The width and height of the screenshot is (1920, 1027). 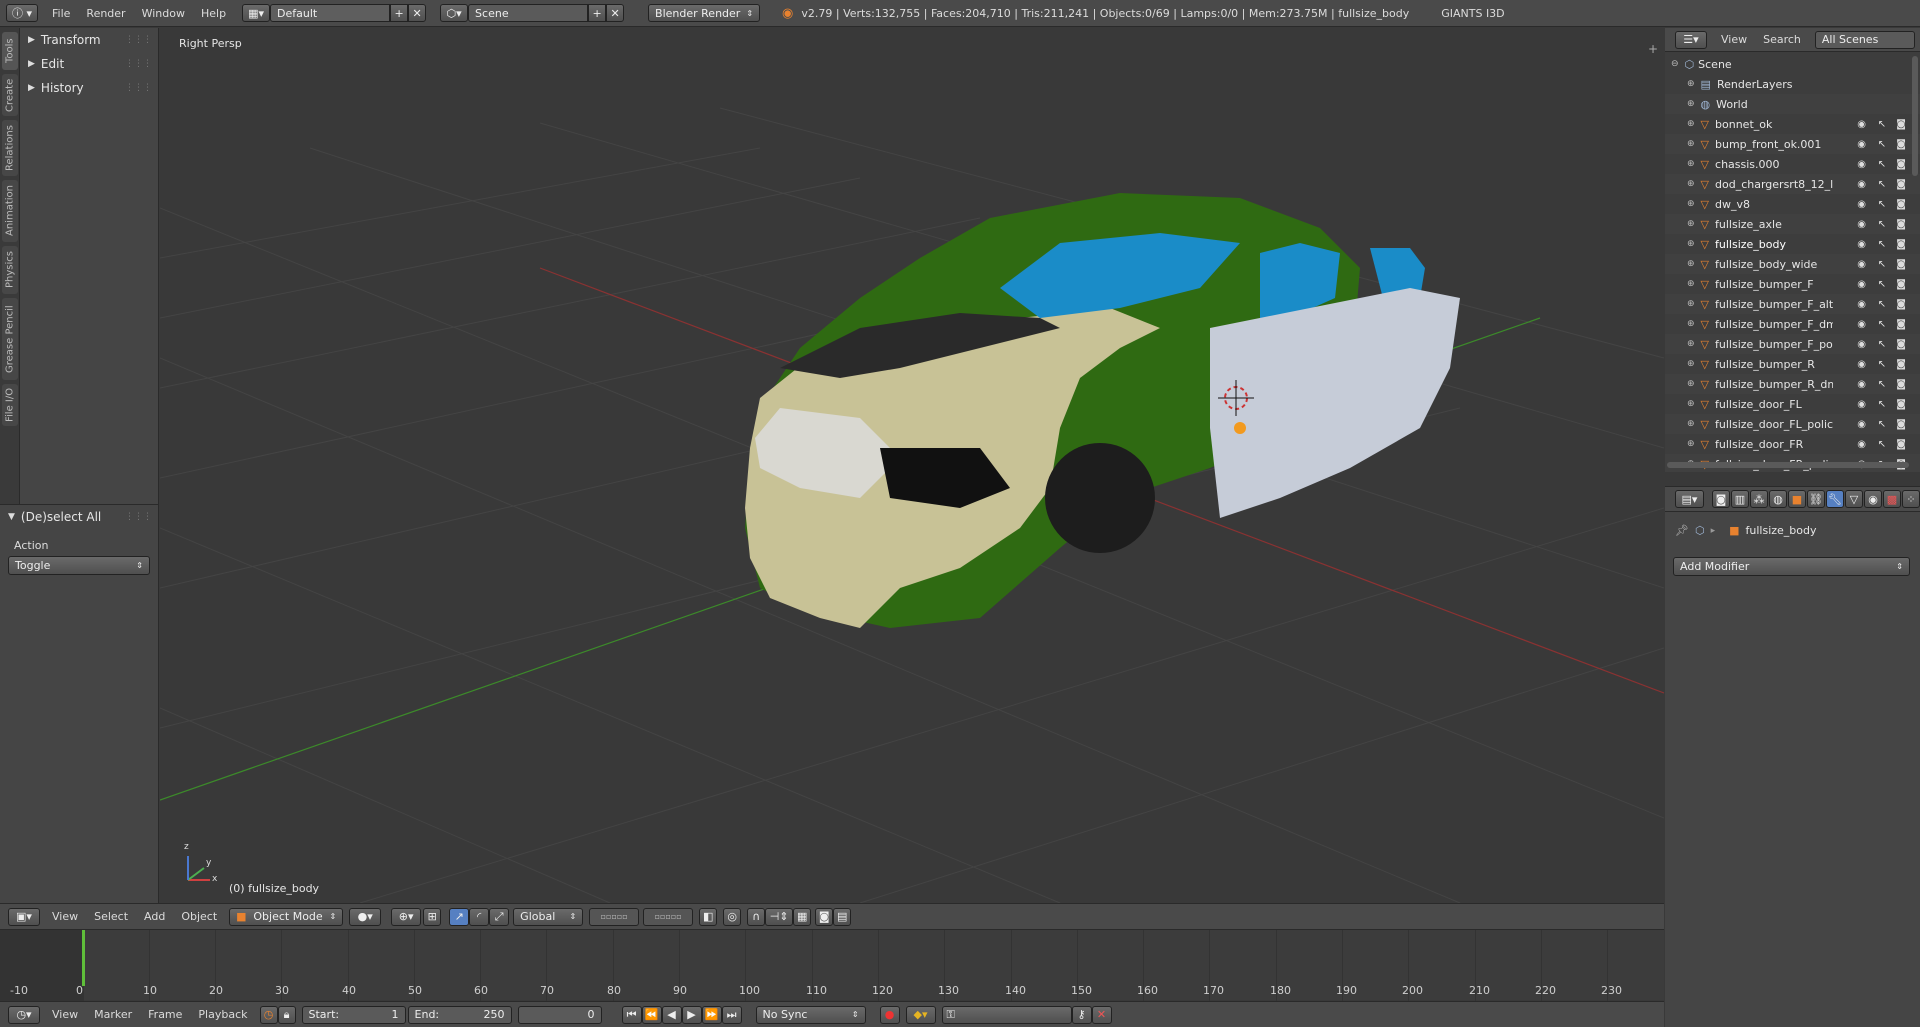 I want to click on tab-scene: ⁂, so click(x=1759, y=499).